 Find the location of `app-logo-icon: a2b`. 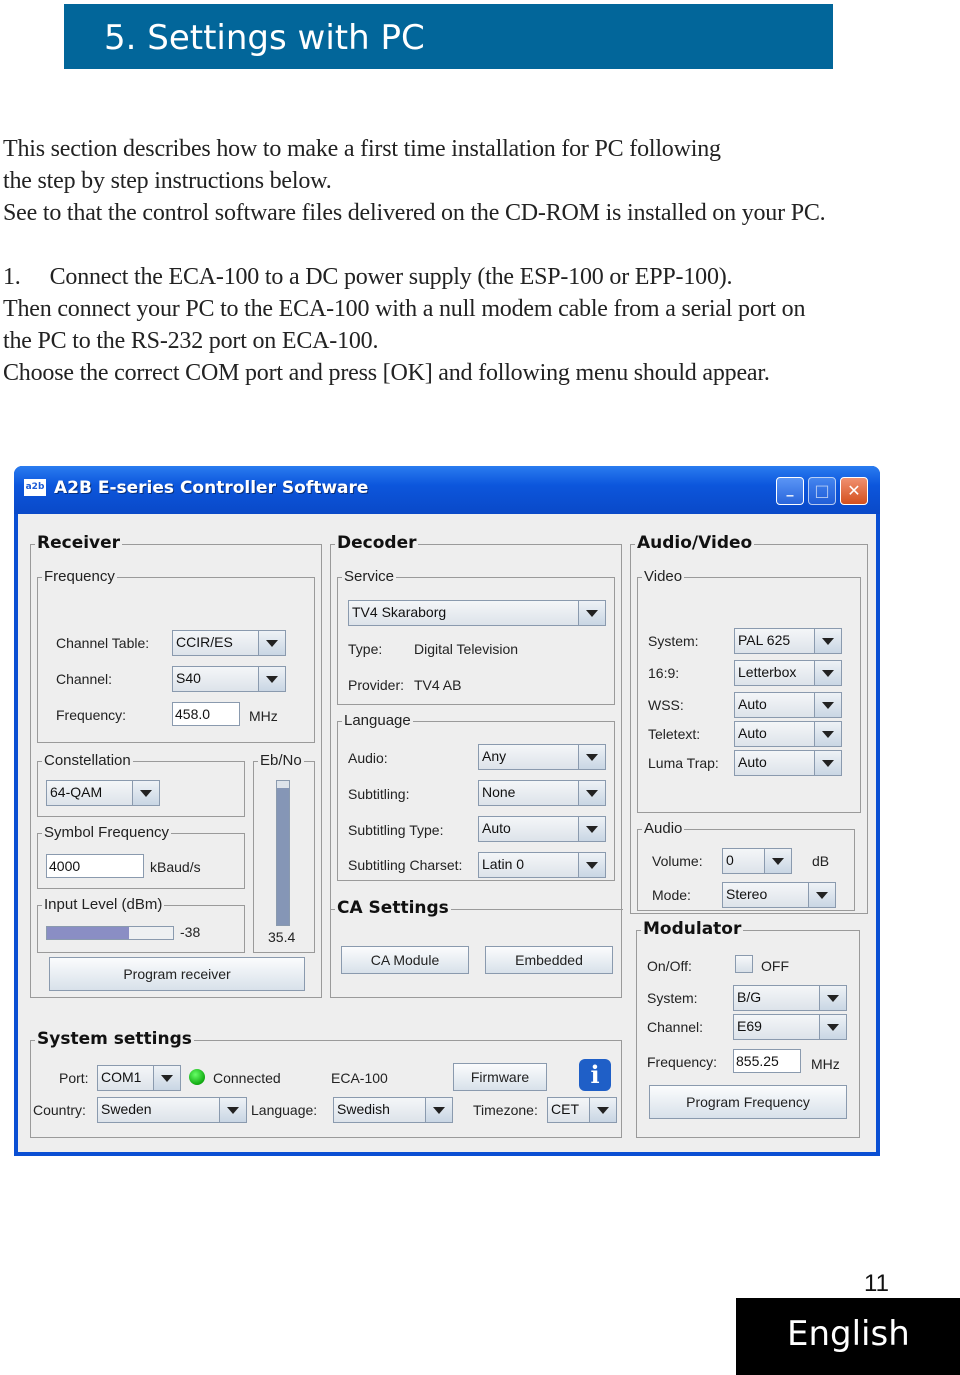

app-logo-icon: a2b is located at coordinates (35, 487).